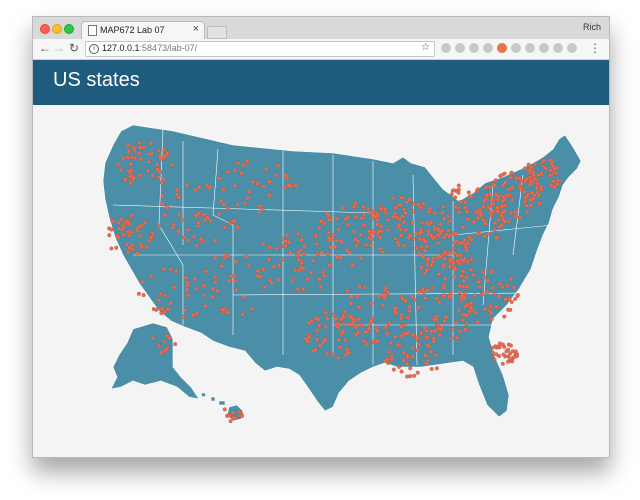 Image resolution: width=640 pixels, height=500 pixels. I want to click on cast-icon, so click(558, 48).